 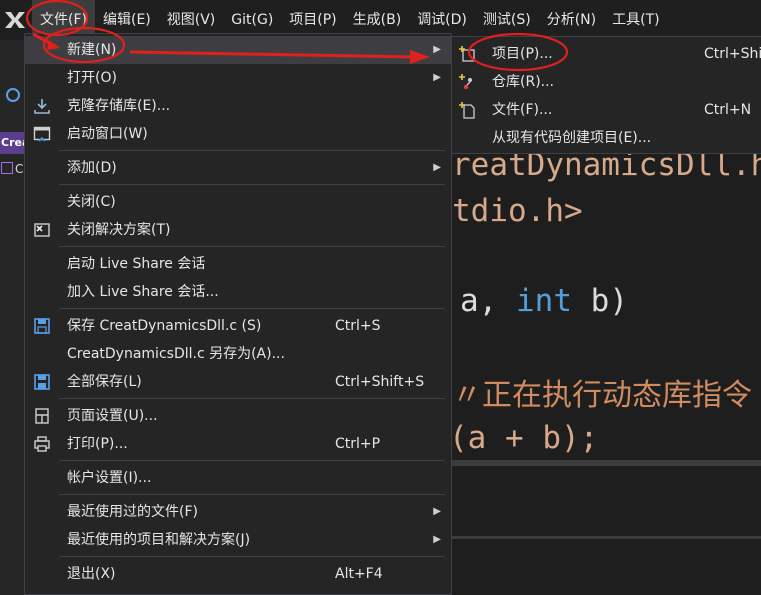 I want to click on menu-item-start-live-share-label: 启动 Live Share 会话, so click(x=136, y=264).